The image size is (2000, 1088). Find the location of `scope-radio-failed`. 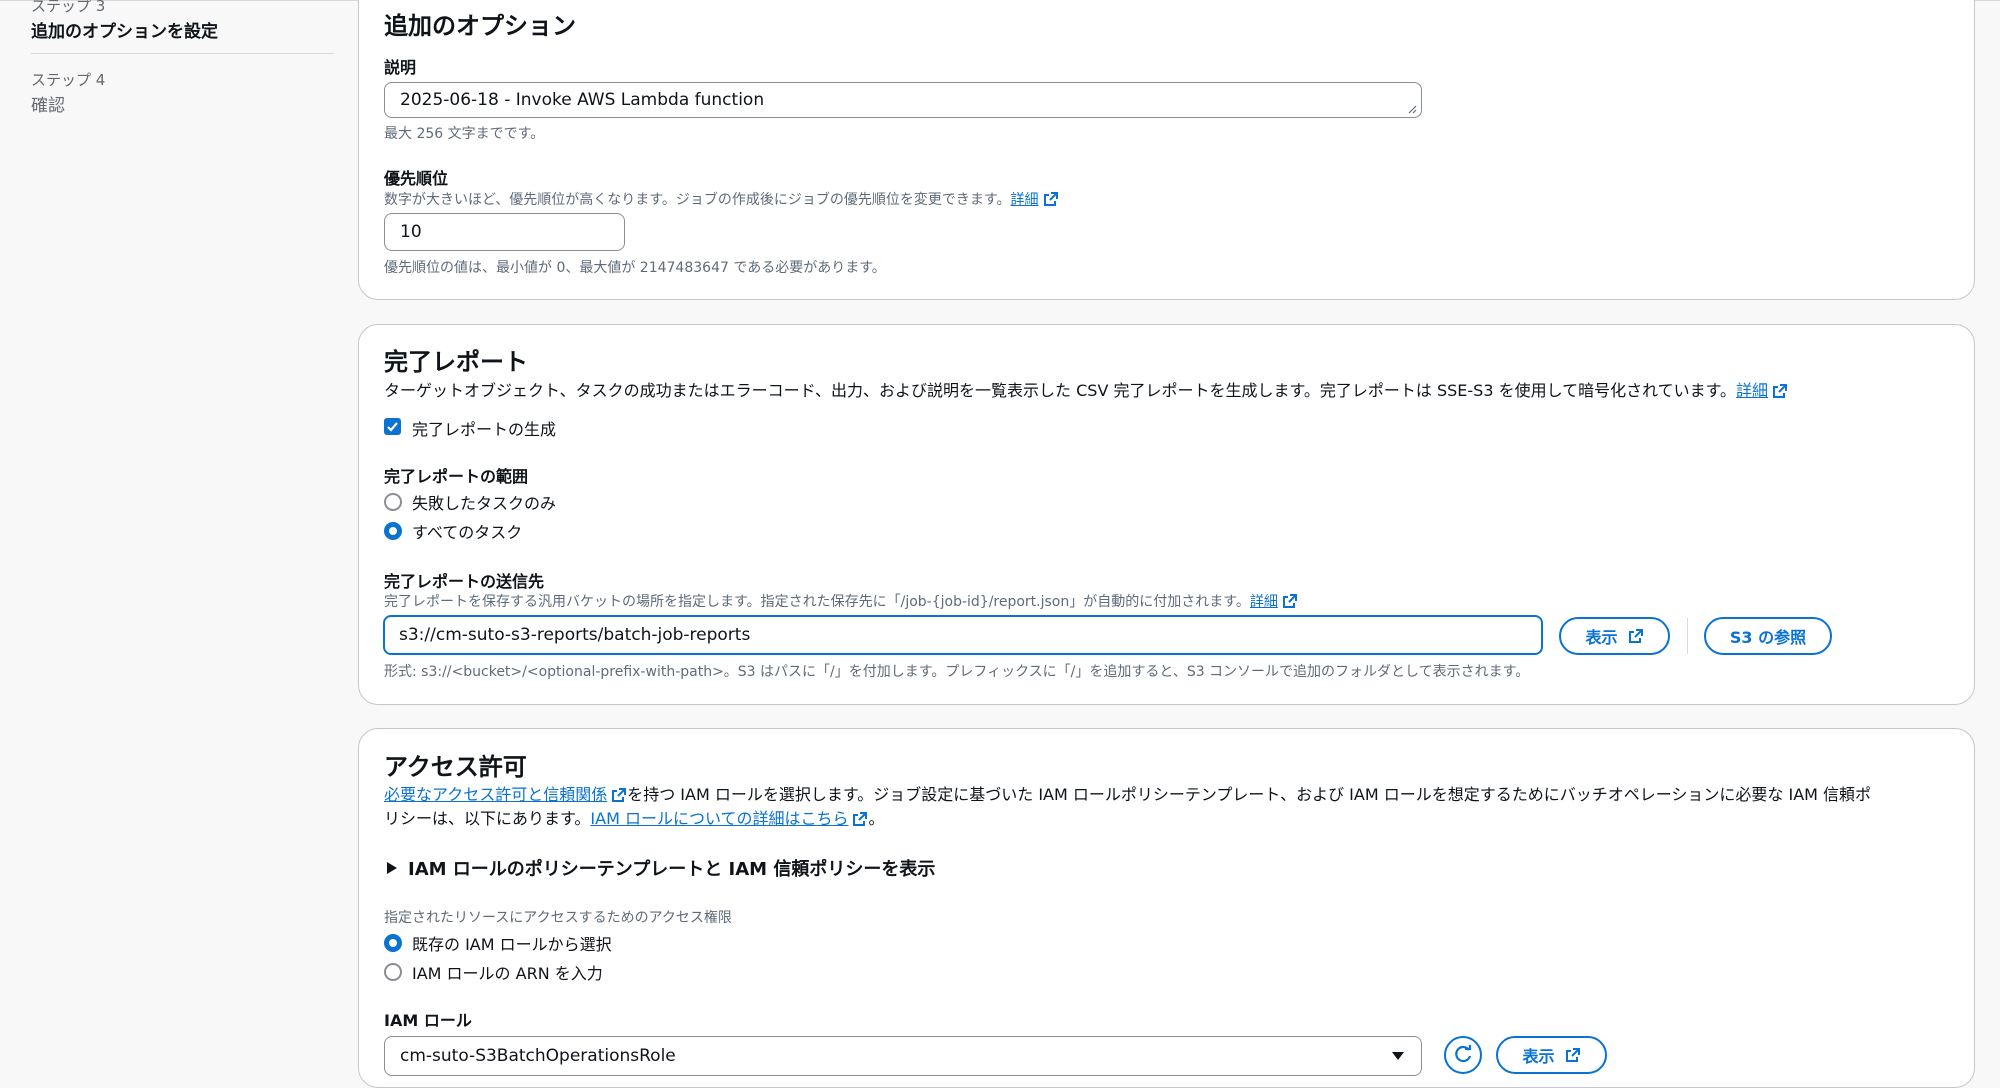

scope-radio-failed is located at coordinates (393, 502).